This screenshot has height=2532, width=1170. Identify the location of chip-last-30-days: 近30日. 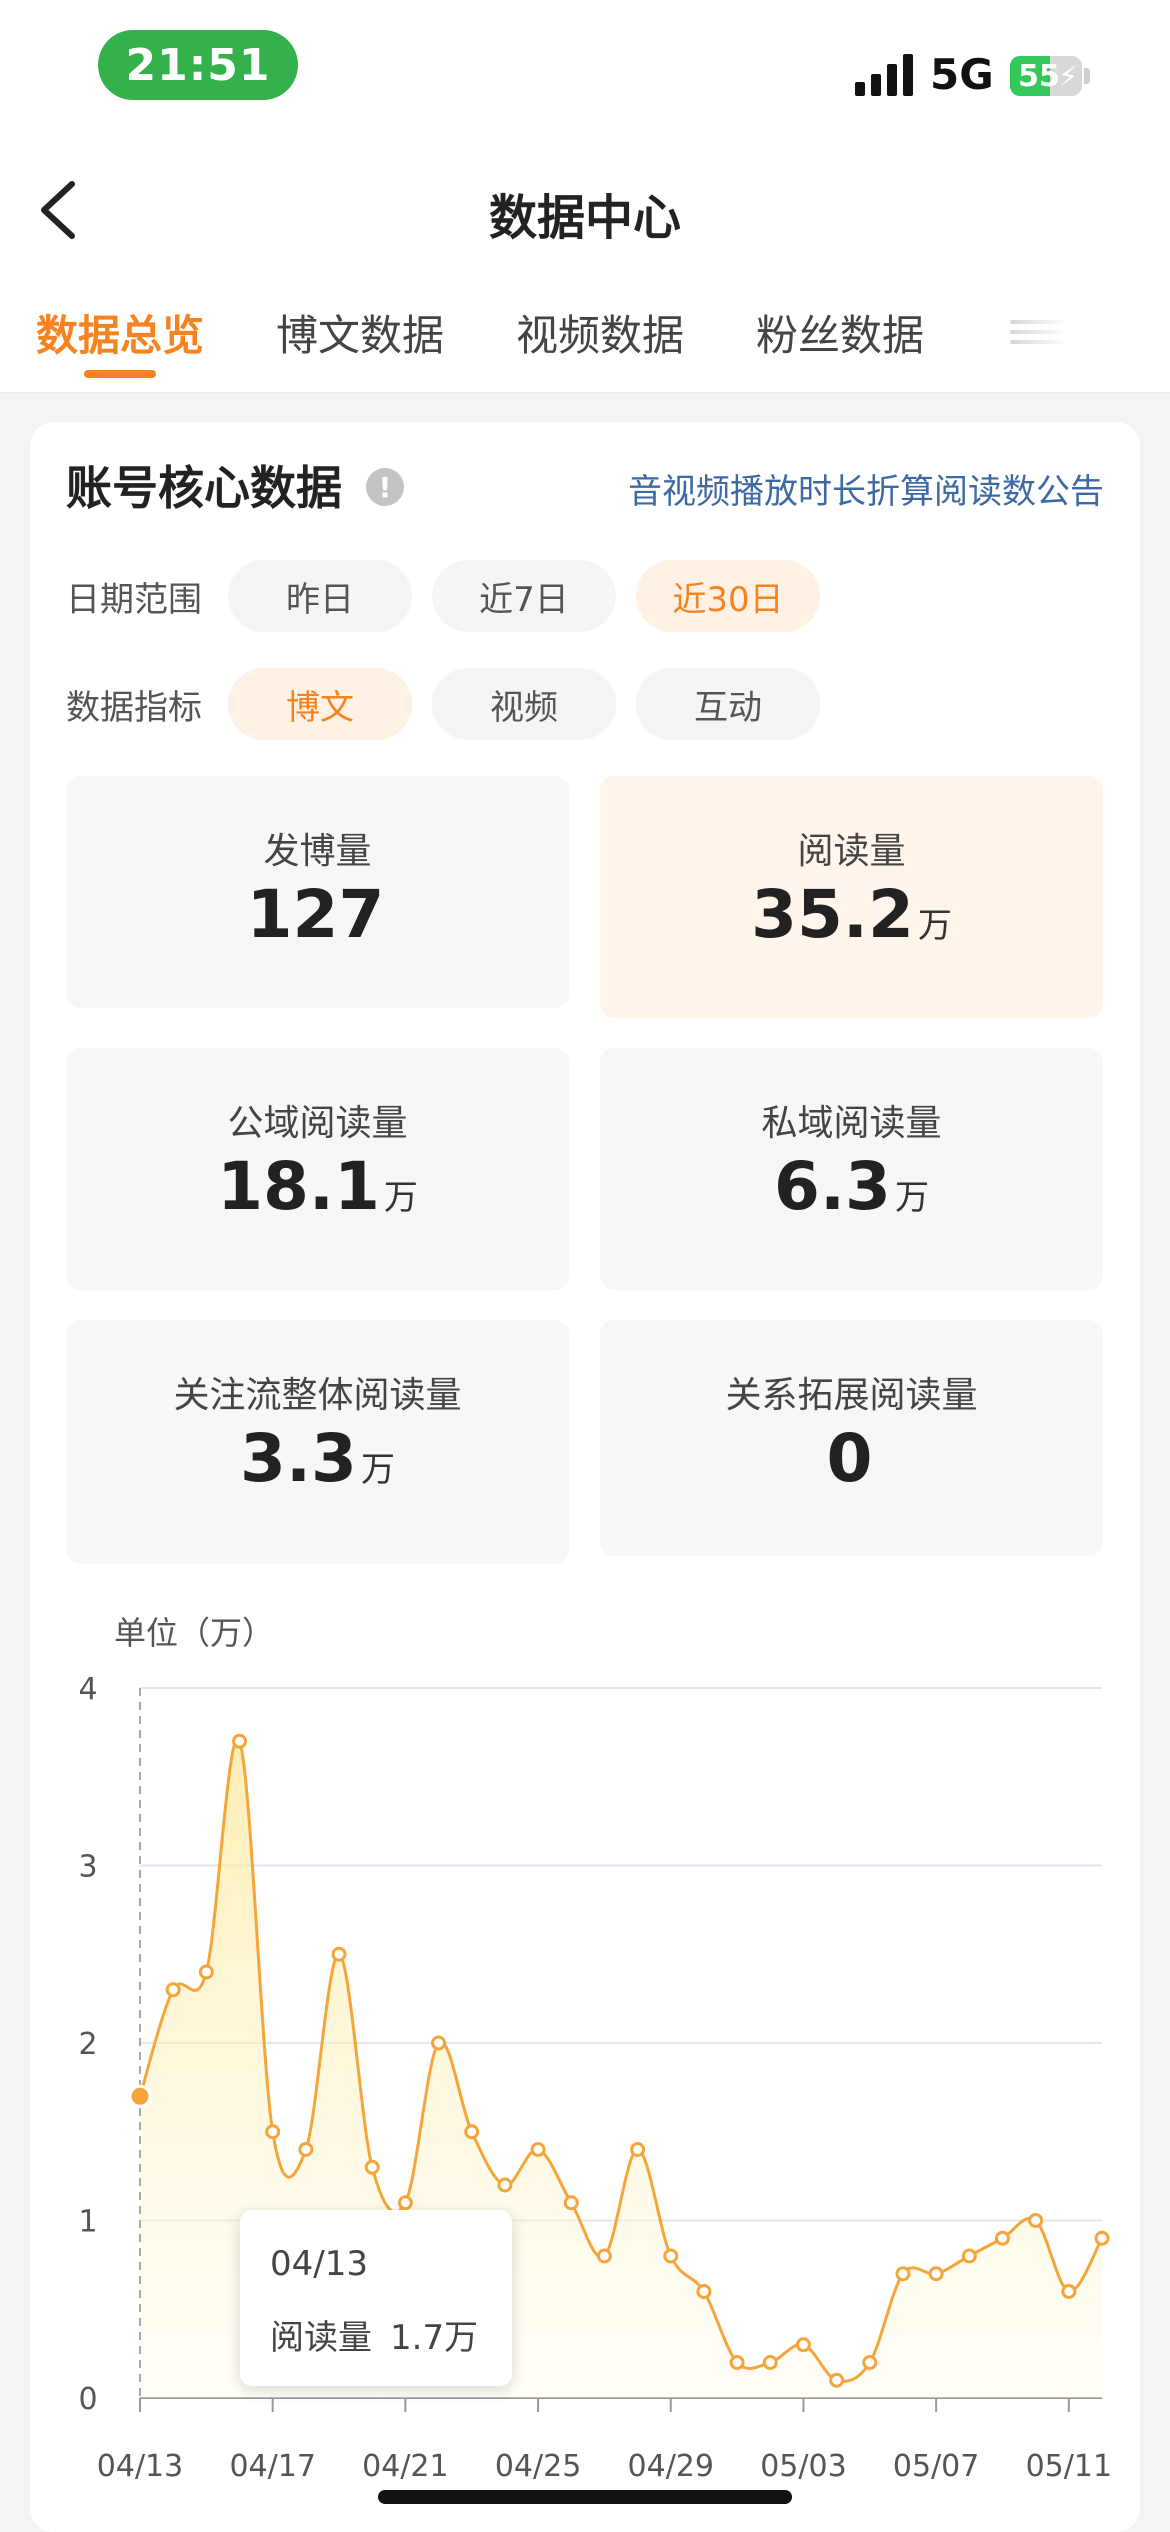
(728, 596).